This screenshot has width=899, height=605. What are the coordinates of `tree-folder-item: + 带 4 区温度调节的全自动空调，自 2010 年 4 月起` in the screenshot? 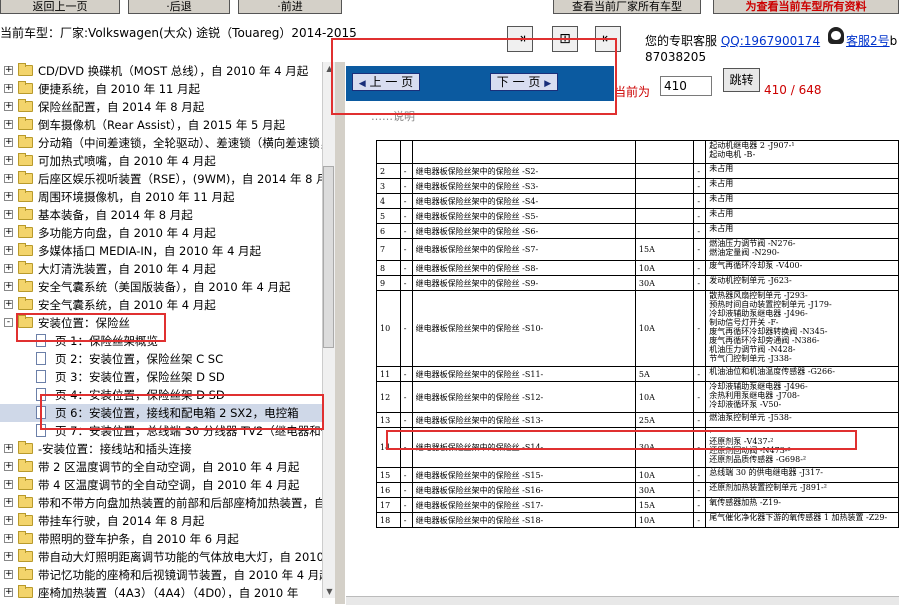 It's located at (161, 485).